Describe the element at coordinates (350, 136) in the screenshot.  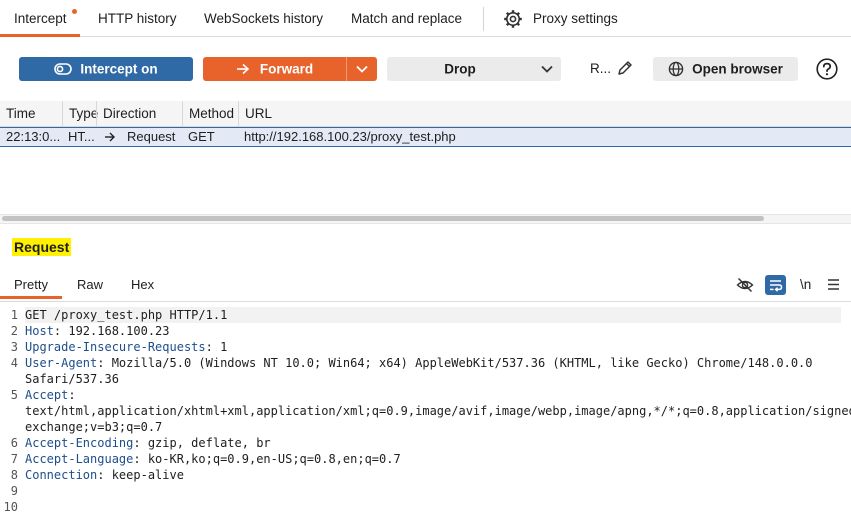
I see `cell-url: http://192.168.100.23/proxy_test.php` at that location.